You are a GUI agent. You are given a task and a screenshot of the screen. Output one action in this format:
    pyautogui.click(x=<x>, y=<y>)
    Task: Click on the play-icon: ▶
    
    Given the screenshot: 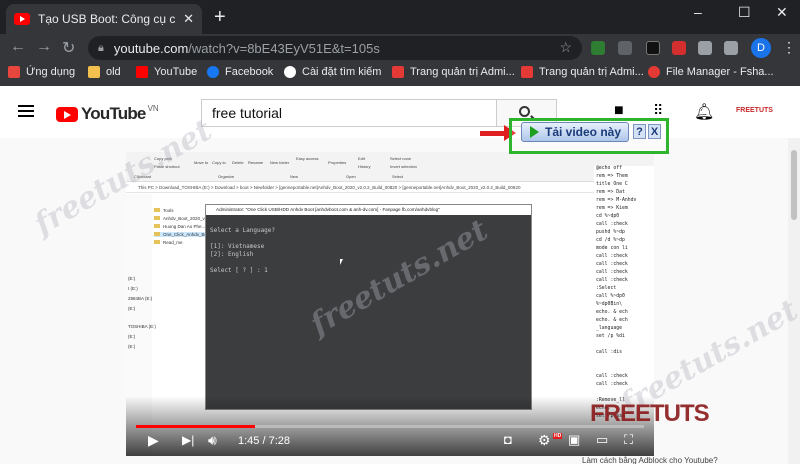 What is the action you would take?
    pyautogui.click(x=153, y=440)
    